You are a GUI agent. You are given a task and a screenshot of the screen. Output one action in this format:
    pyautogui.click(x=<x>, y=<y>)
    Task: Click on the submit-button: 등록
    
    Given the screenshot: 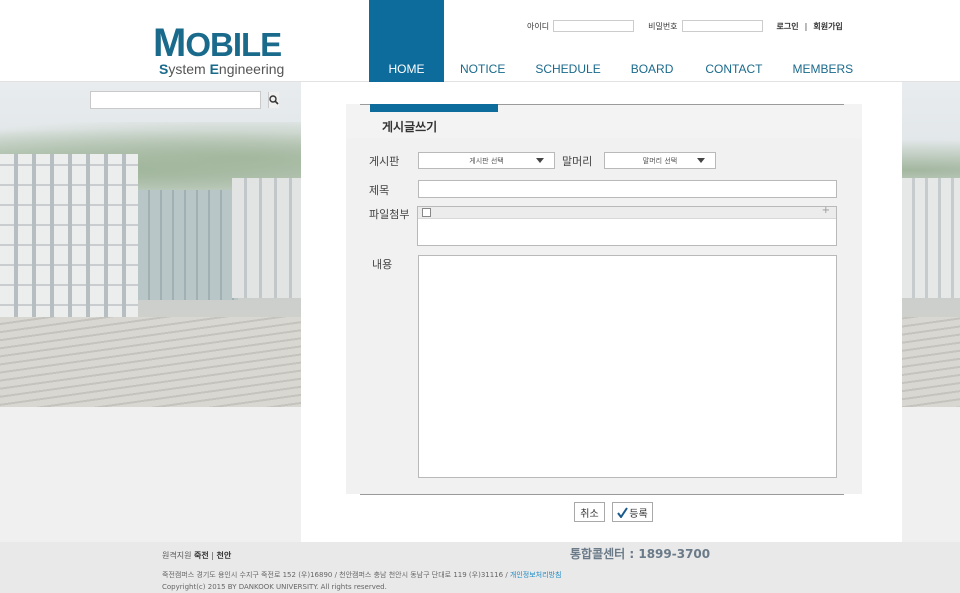 What is the action you would take?
    pyautogui.click(x=632, y=512)
    